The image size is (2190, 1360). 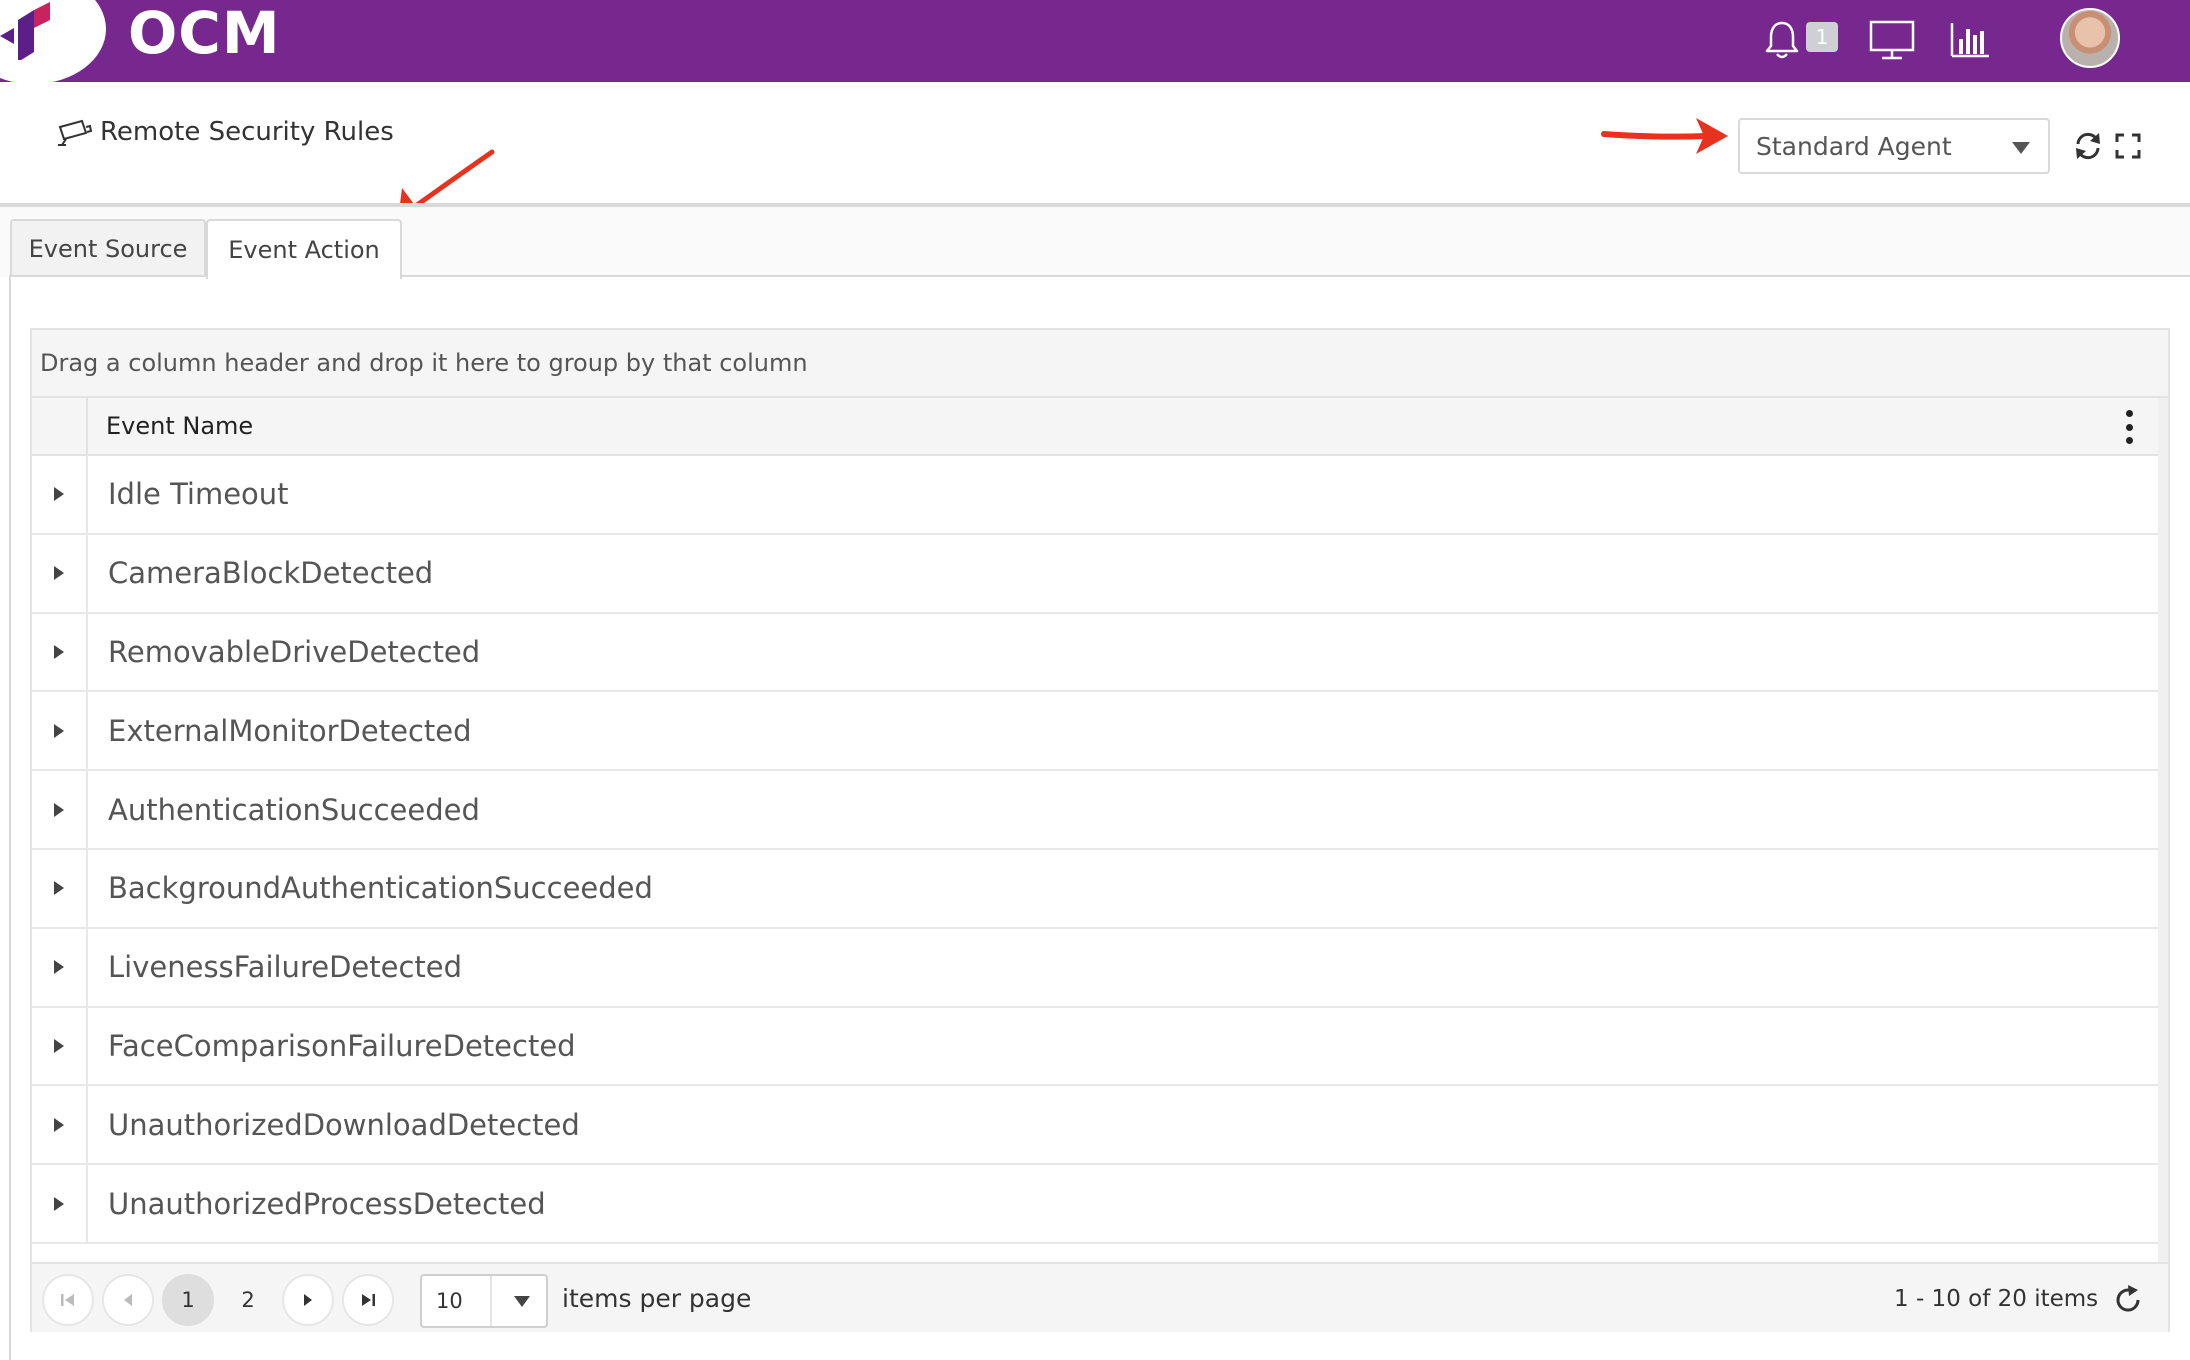 I want to click on refresh-icon, so click(x=2088, y=146).